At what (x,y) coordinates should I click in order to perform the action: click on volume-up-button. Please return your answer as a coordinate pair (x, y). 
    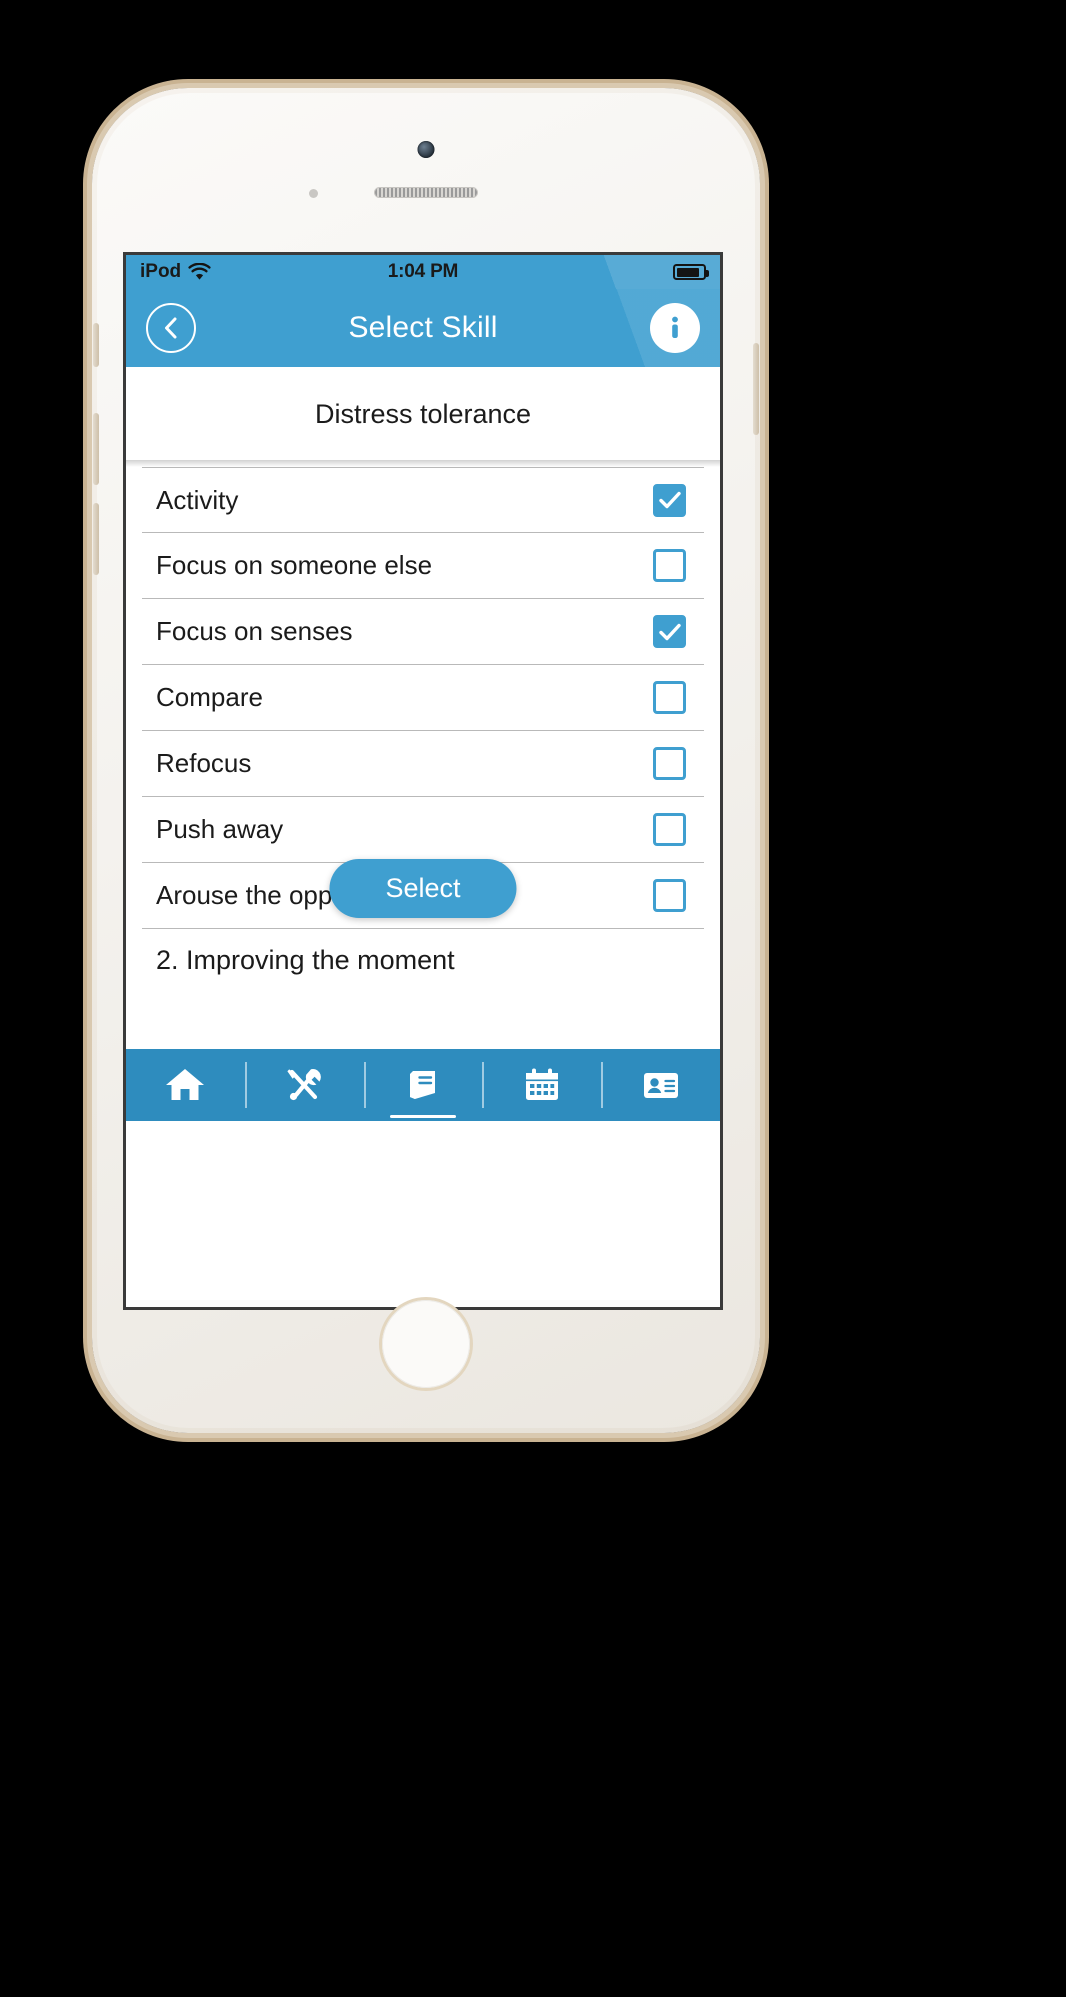
    Looking at the image, I should click on (96, 449).